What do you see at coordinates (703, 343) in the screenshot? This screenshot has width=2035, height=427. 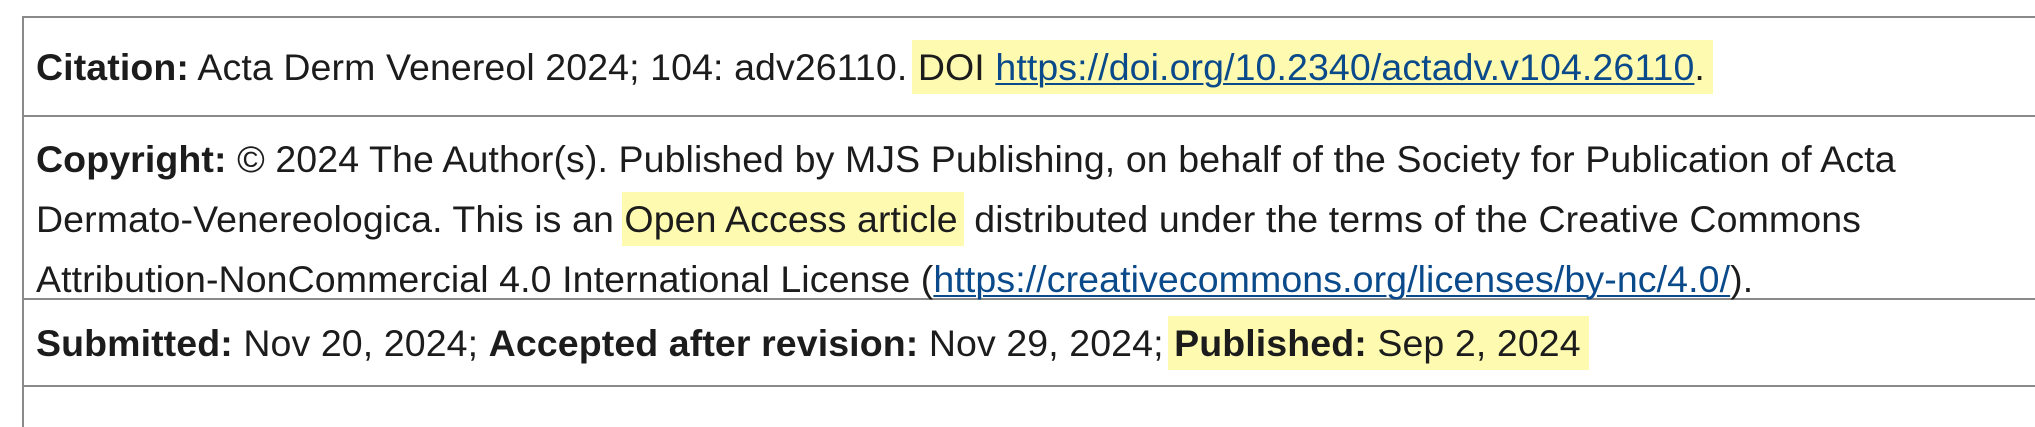 I see `accepted-label: Accepted after revision:` at bounding box center [703, 343].